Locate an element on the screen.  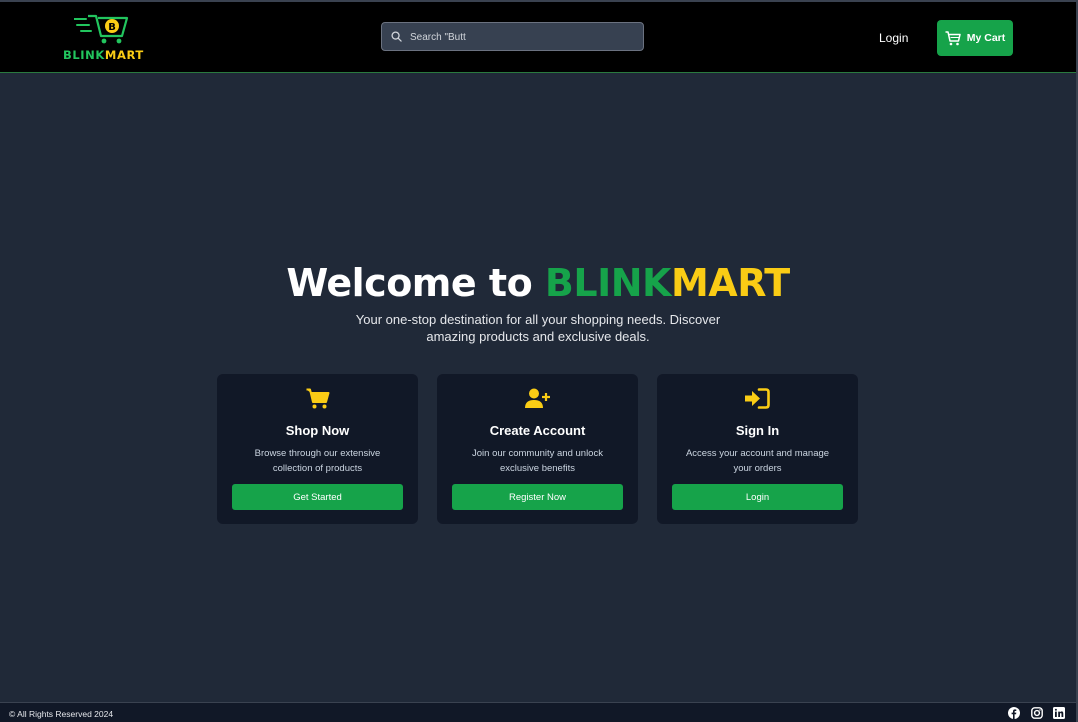
login-button: Login is located at coordinates (757, 497).